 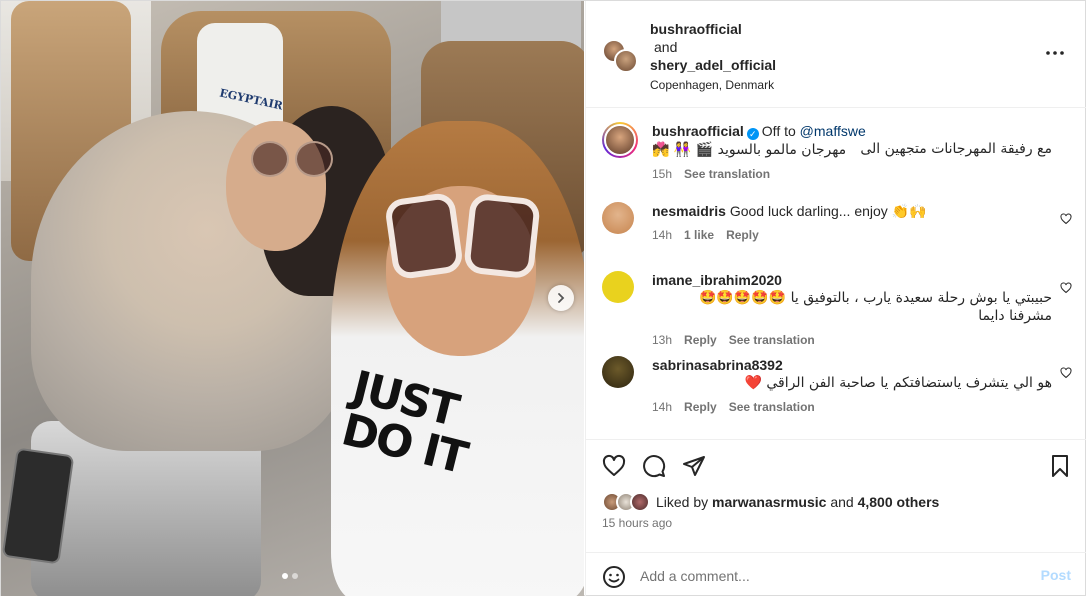 What do you see at coordinates (852, 174) in the screenshot?
I see `caption-meta: 15h See translation` at bounding box center [852, 174].